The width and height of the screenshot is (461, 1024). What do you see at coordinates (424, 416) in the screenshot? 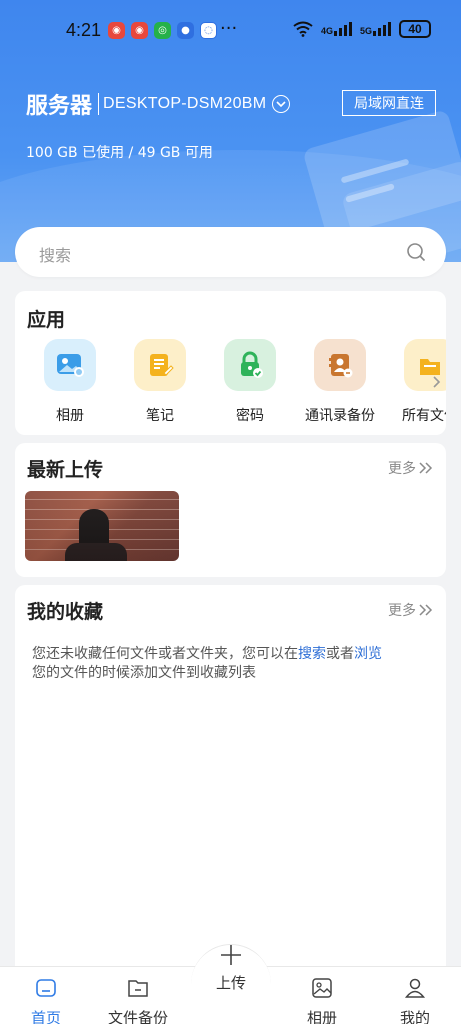
I see `app-label: 所有文件` at bounding box center [424, 416].